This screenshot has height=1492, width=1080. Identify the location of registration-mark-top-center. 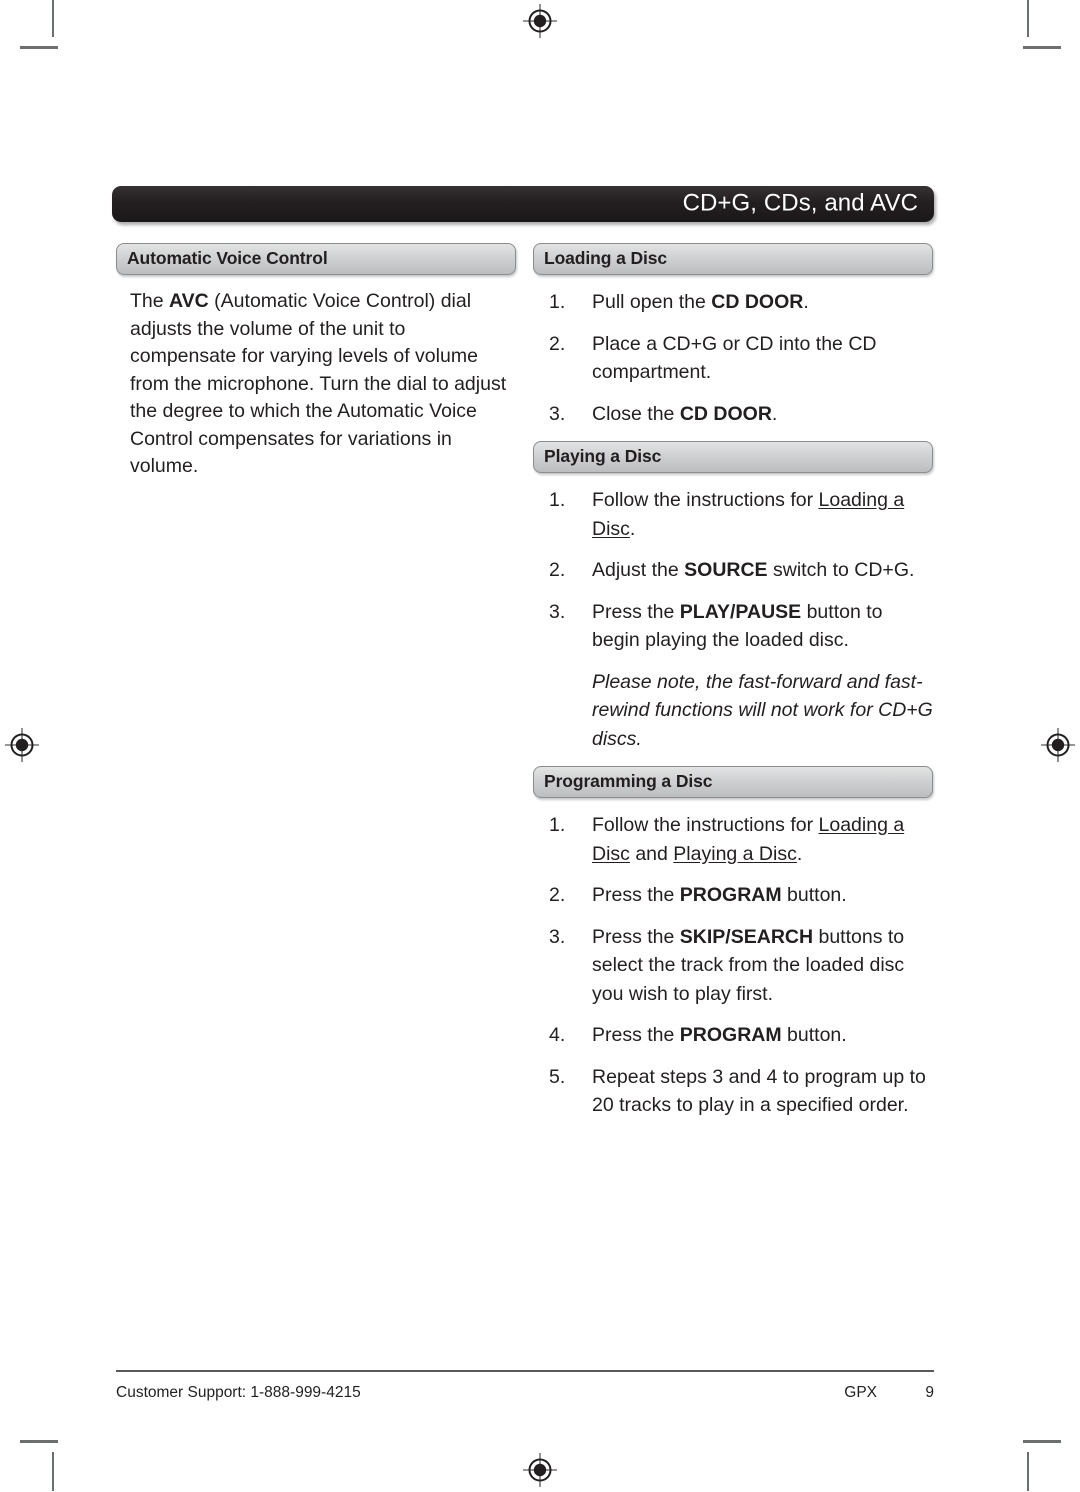
(540, 21).